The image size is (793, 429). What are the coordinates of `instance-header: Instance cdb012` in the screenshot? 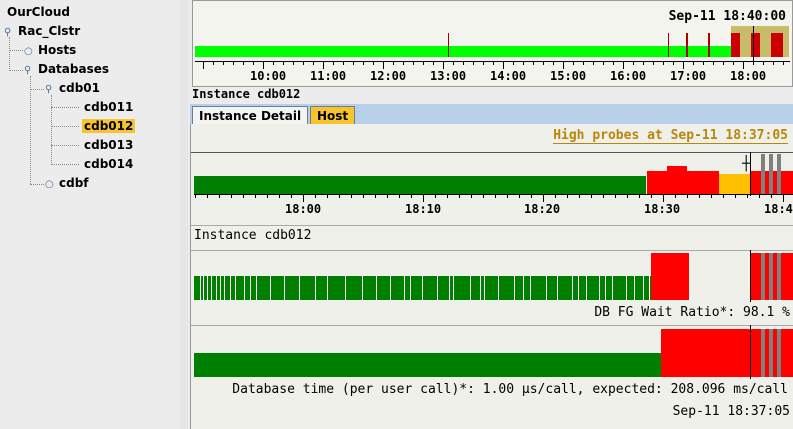 It's located at (246, 94).